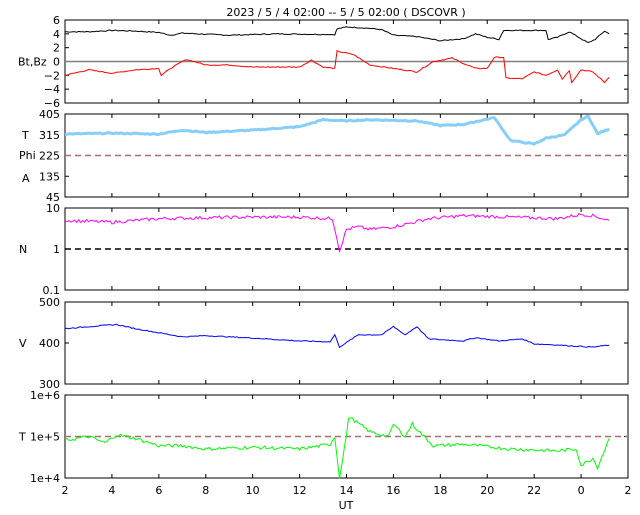 The height and width of the screenshot is (515, 640). Describe the element at coordinates (337, 336) in the screenshot. I see `series-line-v` at that location.